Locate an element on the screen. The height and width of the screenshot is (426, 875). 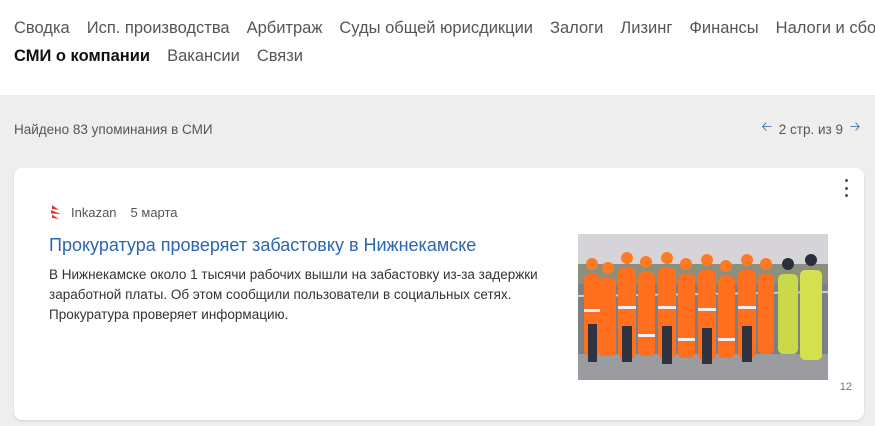
workers-photo-illustration is located at coordinates (703, 307).